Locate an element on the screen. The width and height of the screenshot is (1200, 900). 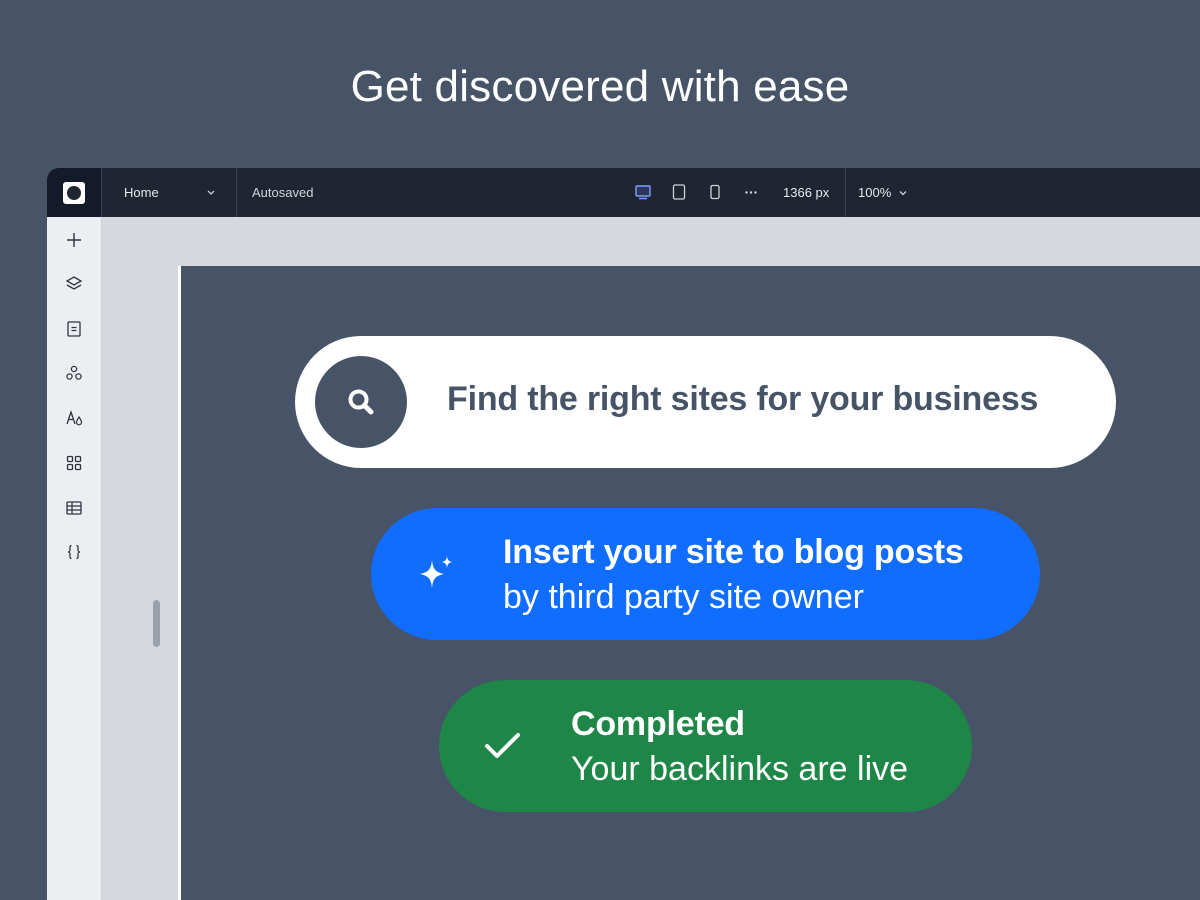
canvas-width-label: 1366 px is located at coordinates (806, 192).